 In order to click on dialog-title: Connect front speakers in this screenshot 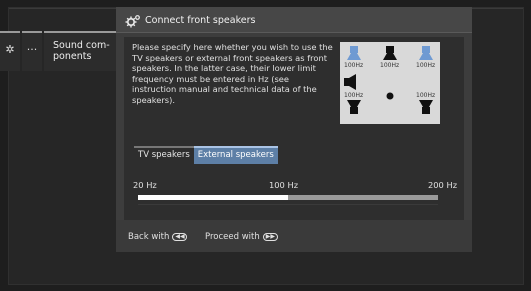, I will do `click(200, 20)`.